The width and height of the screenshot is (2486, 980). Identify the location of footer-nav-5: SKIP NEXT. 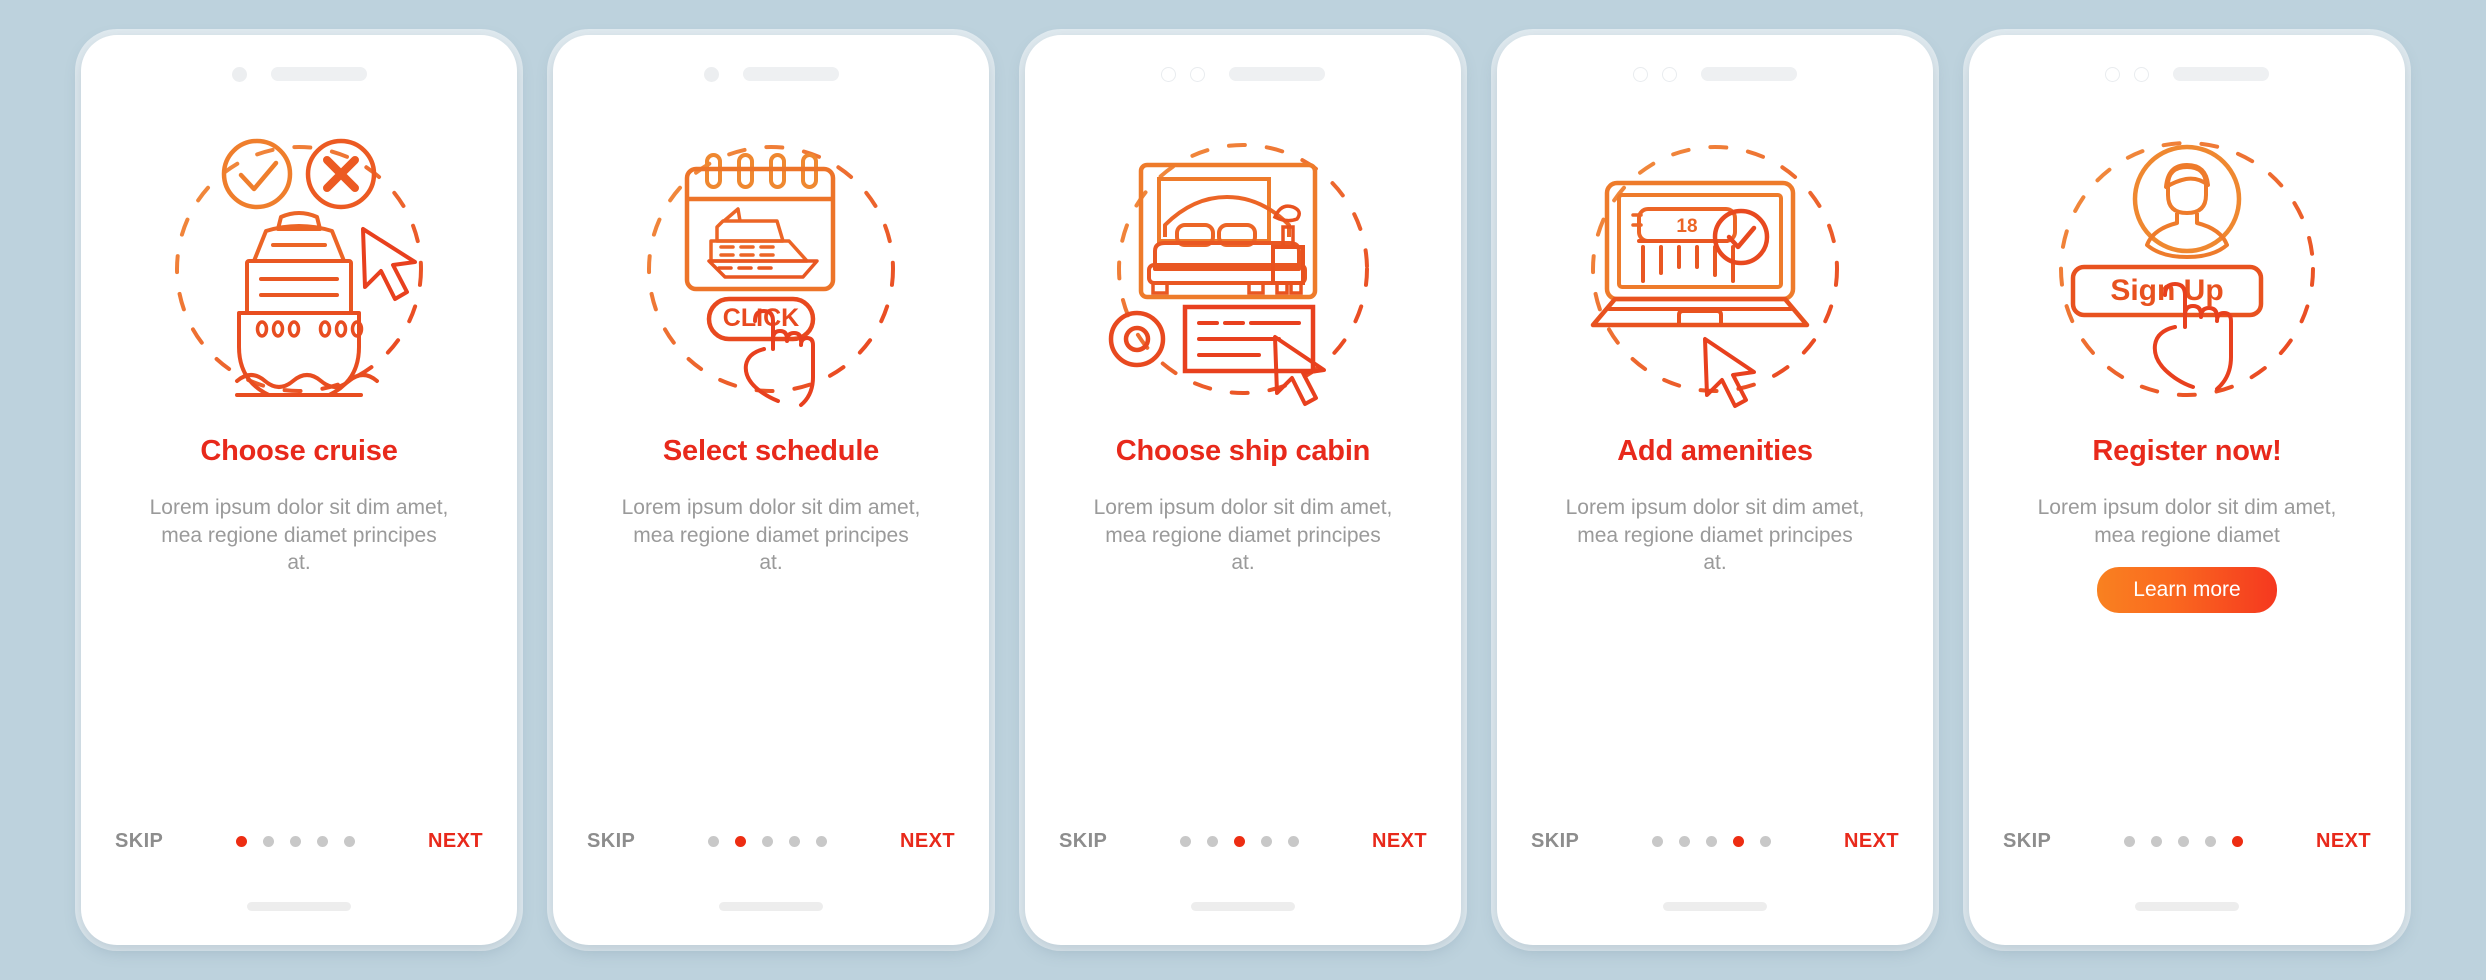
(2187, 841).